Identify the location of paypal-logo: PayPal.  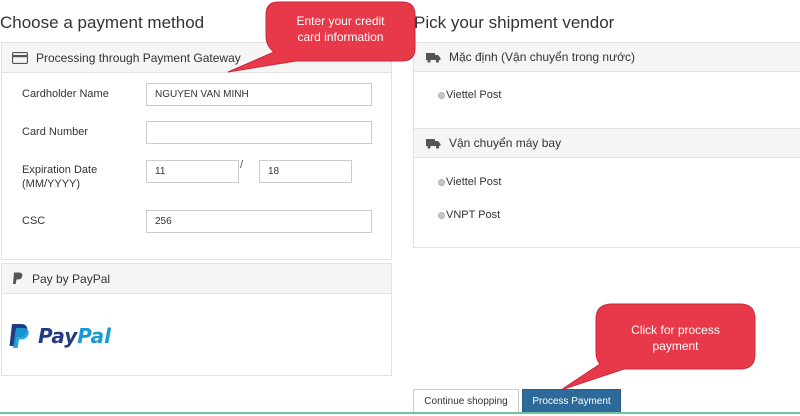
(59, 336).